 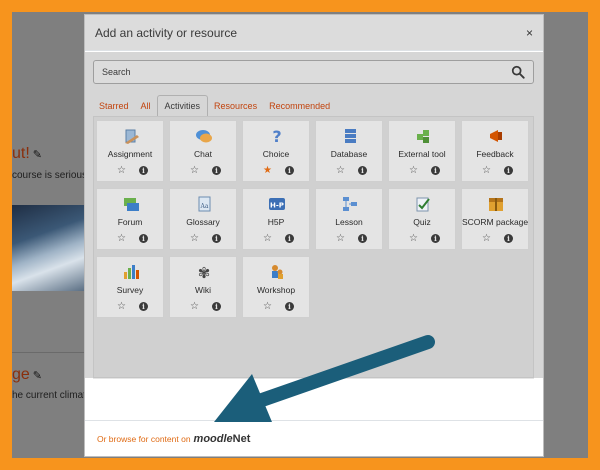 I want to click on activity-card-label: Feedback, so click(x=495, y=154).